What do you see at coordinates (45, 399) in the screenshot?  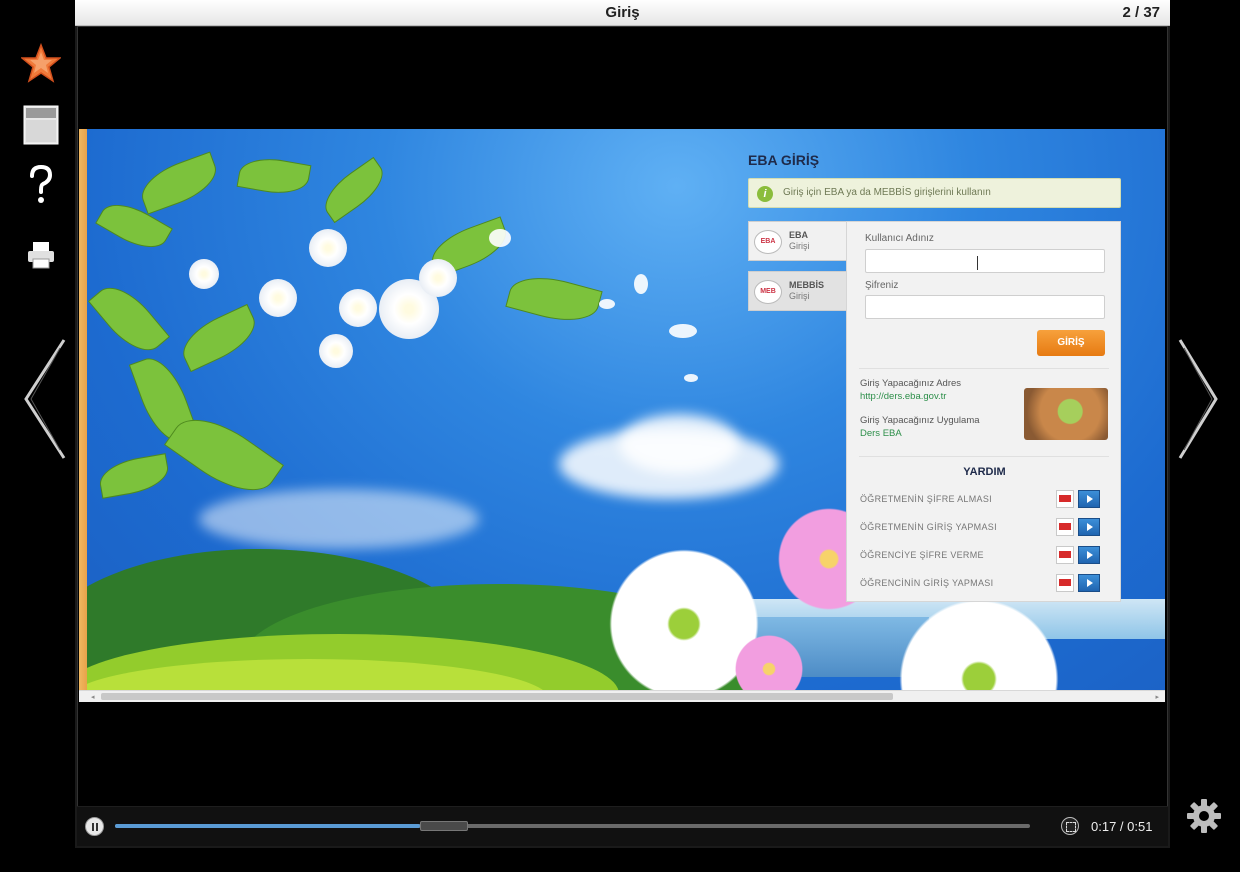 I see `previous-slide-button` at bounding box center [45, 399].